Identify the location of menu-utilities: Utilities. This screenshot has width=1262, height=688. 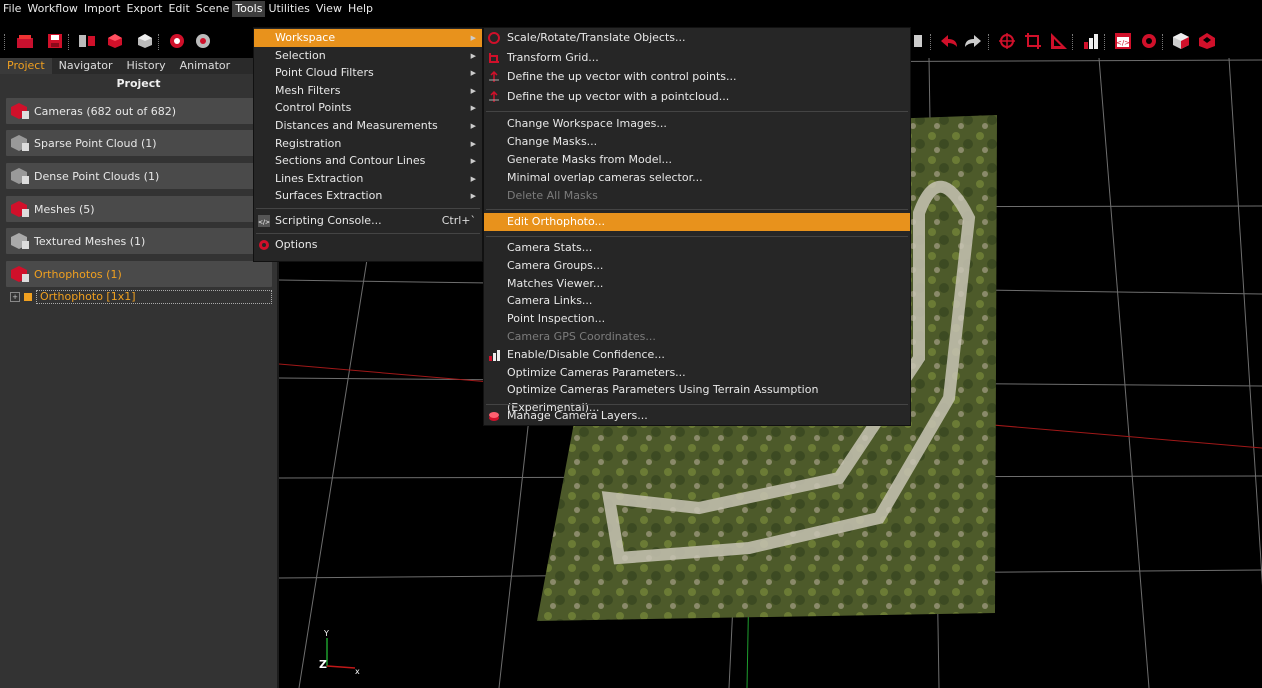
(288, 9).